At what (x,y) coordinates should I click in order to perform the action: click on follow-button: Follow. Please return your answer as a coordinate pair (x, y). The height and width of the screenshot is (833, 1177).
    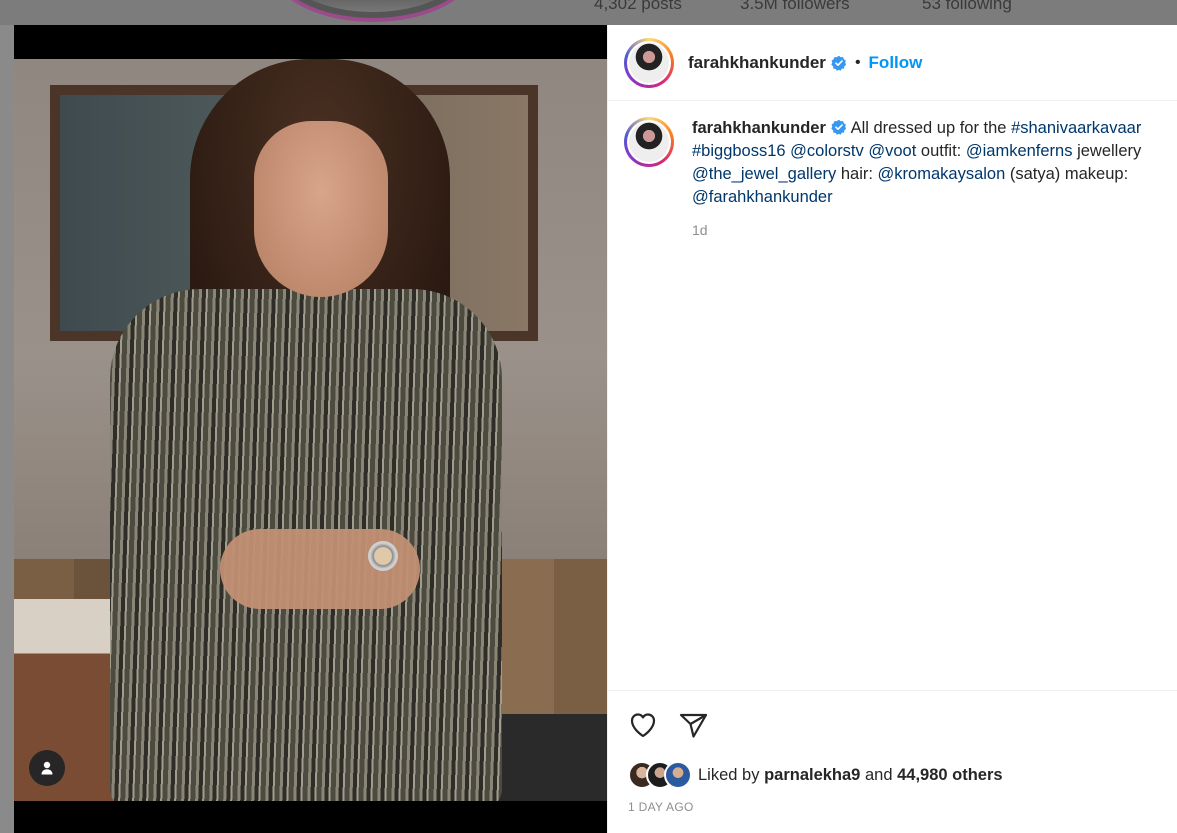
    Looking at the image, I should click on (896, 63).